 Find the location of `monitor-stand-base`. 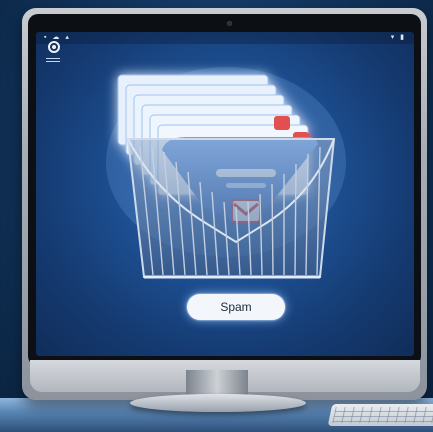

monitor-stand-base is located at coordinates (218, 403).